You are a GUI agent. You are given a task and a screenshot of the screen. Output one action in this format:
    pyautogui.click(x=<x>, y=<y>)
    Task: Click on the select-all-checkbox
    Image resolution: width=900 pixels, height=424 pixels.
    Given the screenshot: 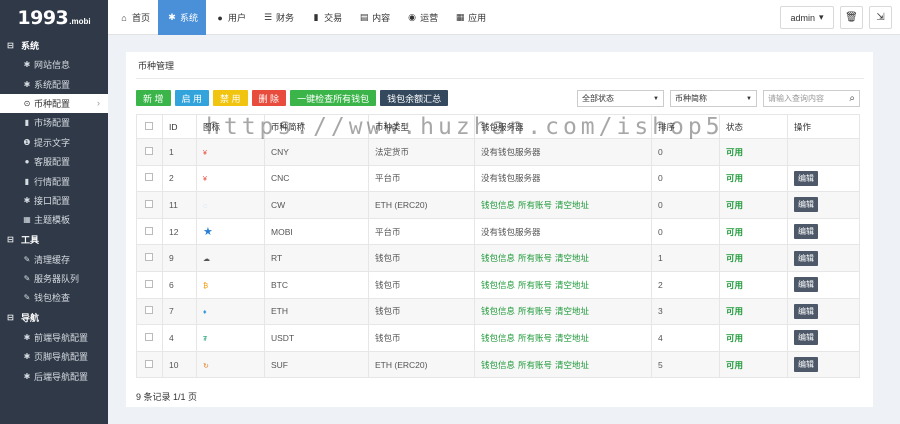 What is the action you would take?
    pyautogui.click(x=149, y=125)
    